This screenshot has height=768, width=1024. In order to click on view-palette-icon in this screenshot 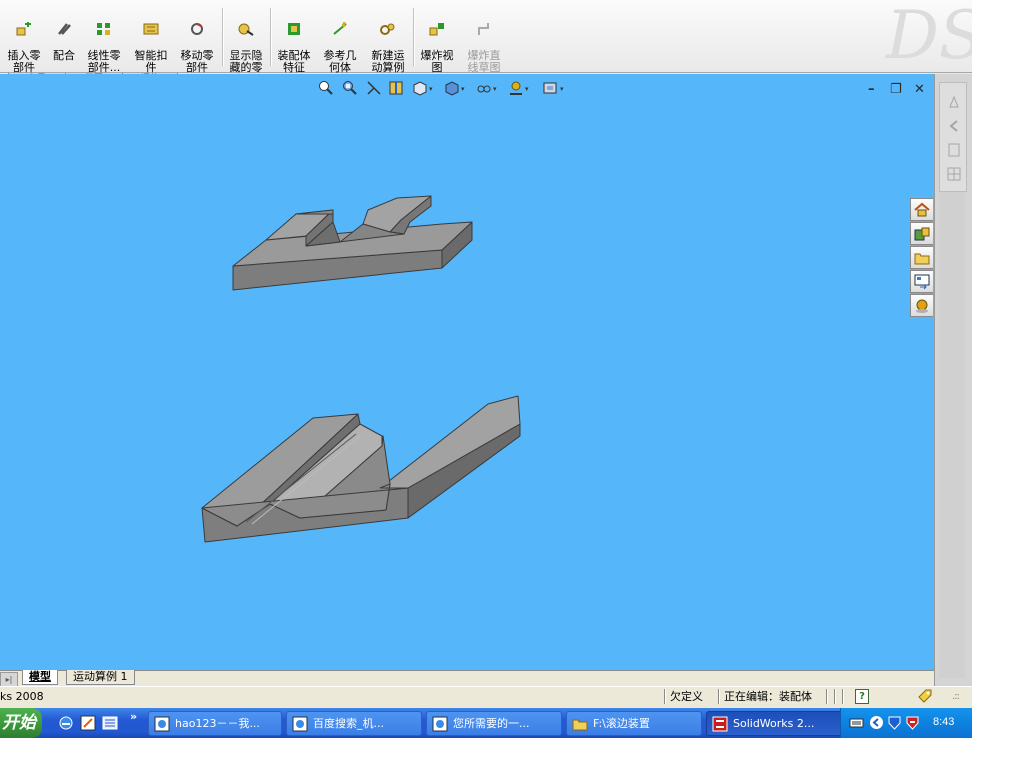, I will do `click(922, 282)`.